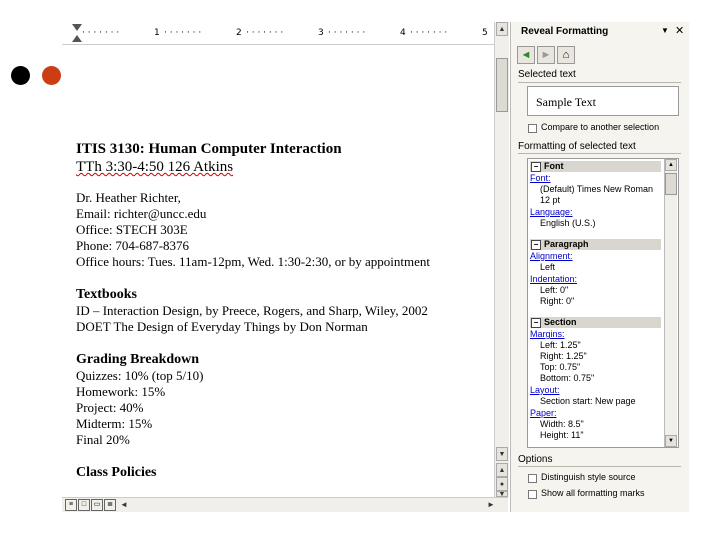 The width and height of the screenshot is (720, 540). What do you see at coordinates (281, 167) in the screenshot?
I see `course-schedule: TTh 3:30-4:50 126 Atkins` at bounding box center [281, 167].